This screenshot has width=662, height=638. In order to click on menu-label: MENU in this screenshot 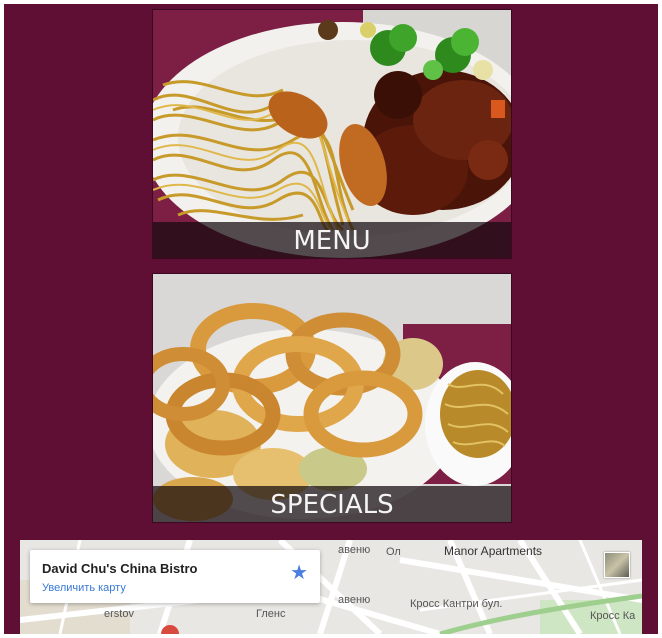, I will do `click(332, 240)`.